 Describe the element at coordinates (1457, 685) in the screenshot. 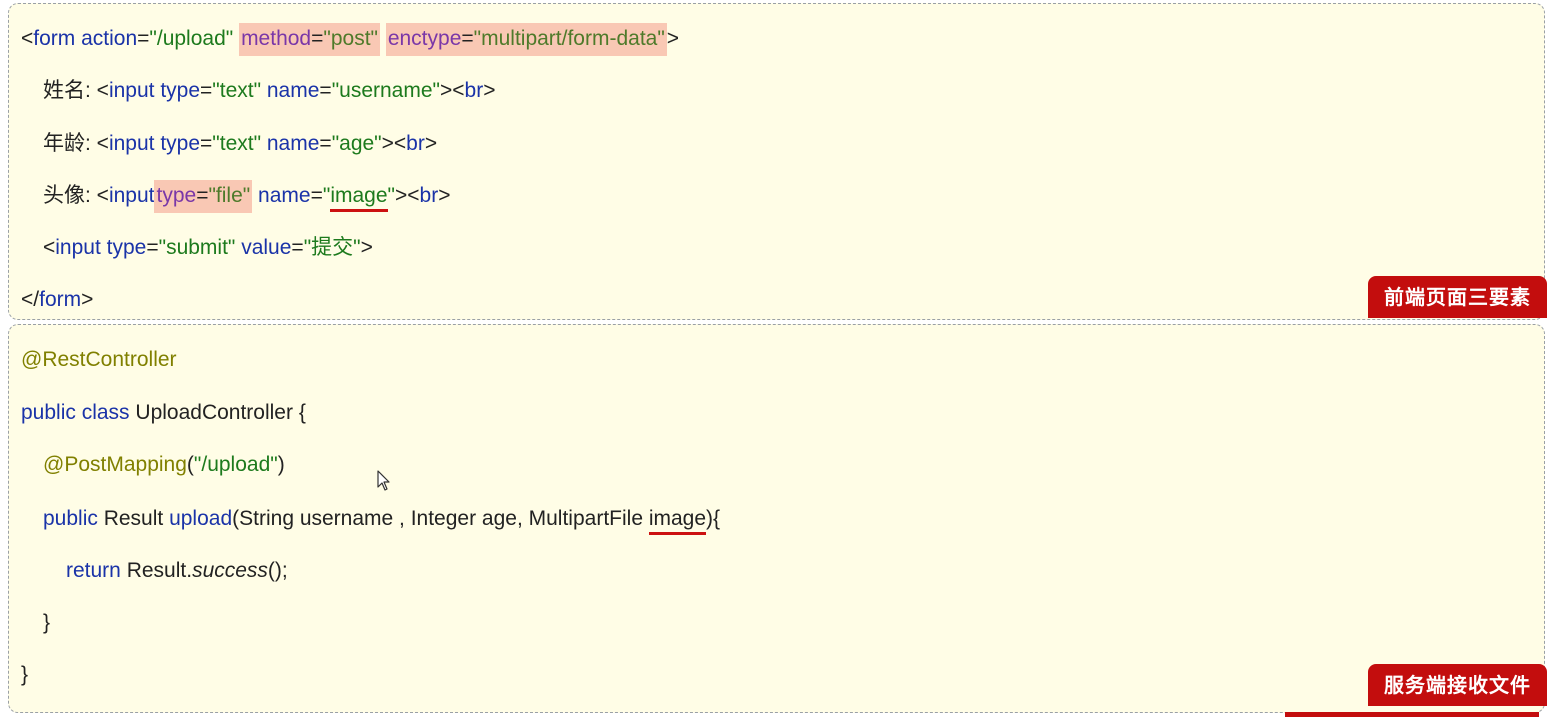

I see `server-badge: 服务端接收文件` at that location.